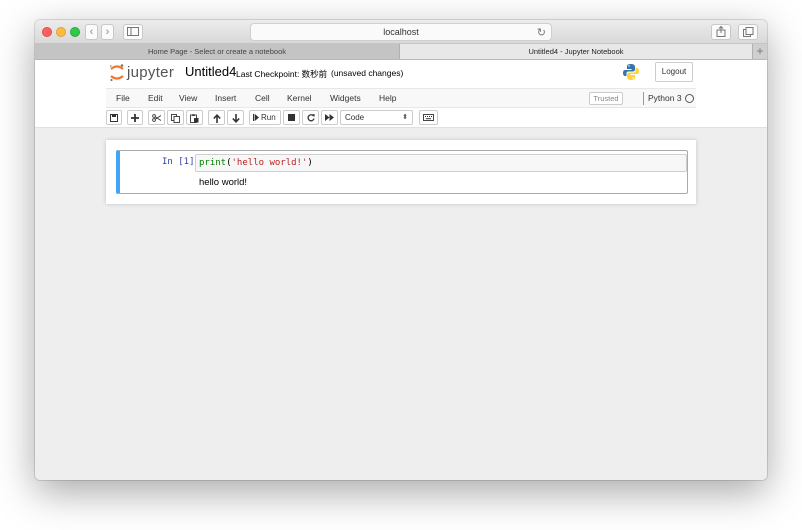  I want to click on code-paren-close: ), so click(310, 163).